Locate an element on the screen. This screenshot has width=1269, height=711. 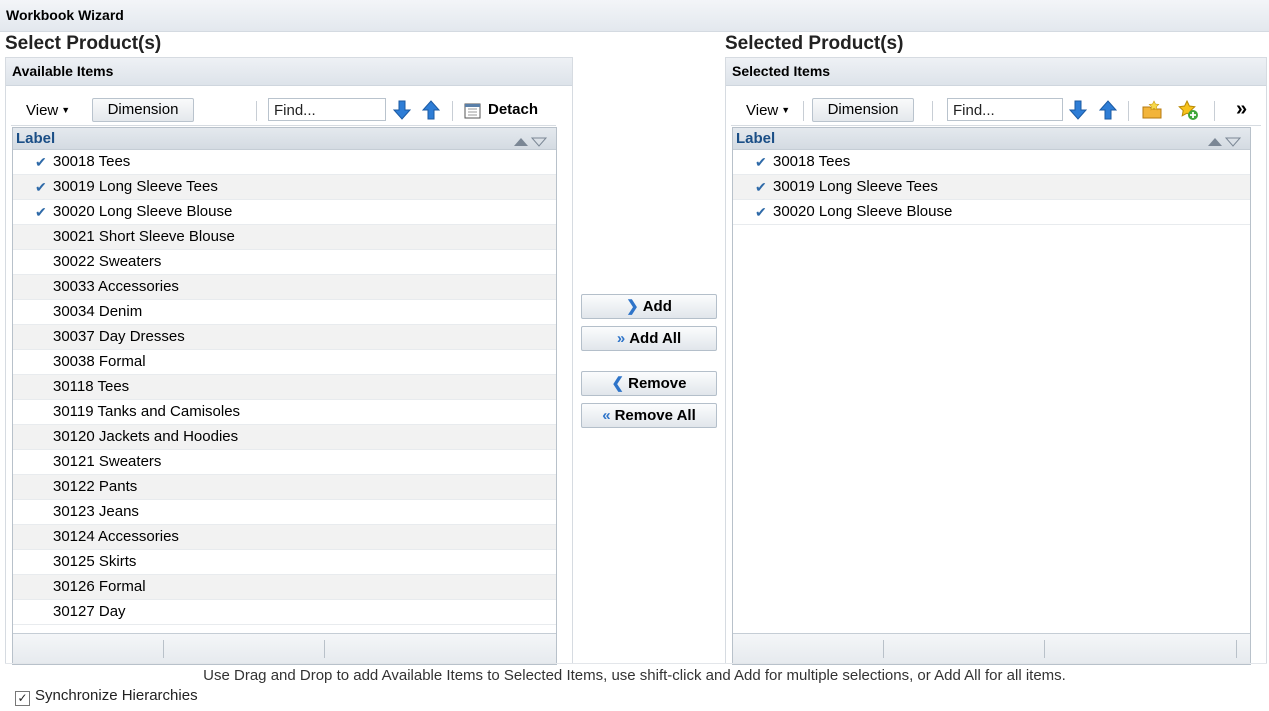
selected-toolbar: View ▼ Dimension Find... » is located at coordinates (996, 110).